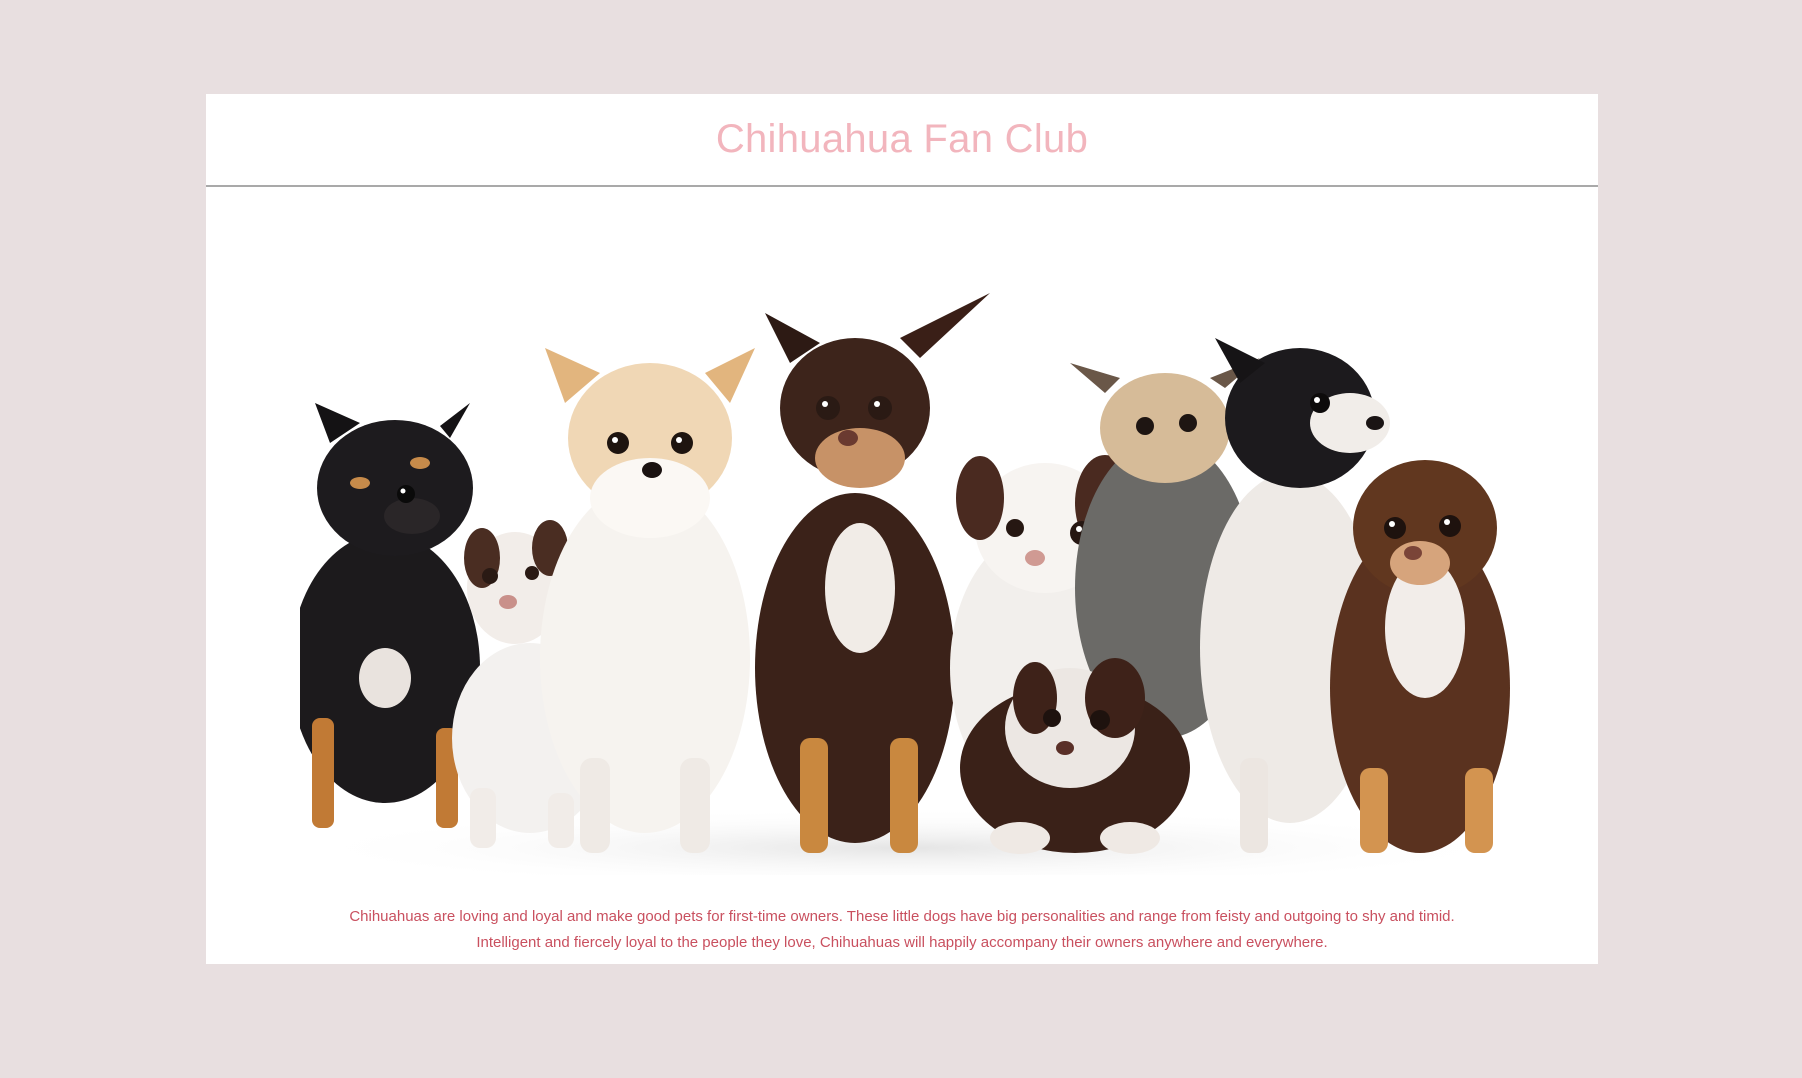 This screenshot has width=1802, height=1078. I want to click on page-title: Chihuahua Fan Club, so click(902, 139).